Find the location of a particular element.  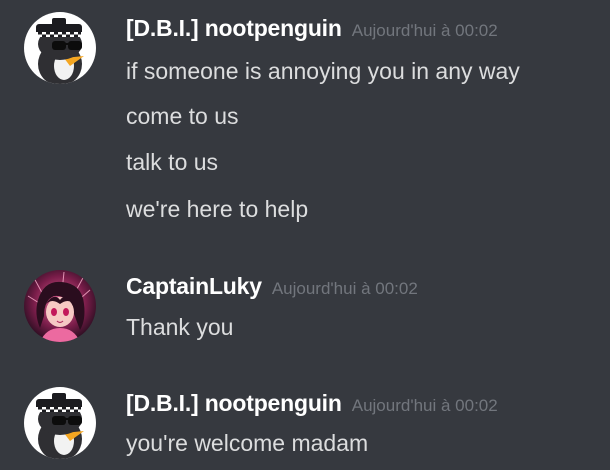

message-text: come to us is located at coordinates (182, 116).